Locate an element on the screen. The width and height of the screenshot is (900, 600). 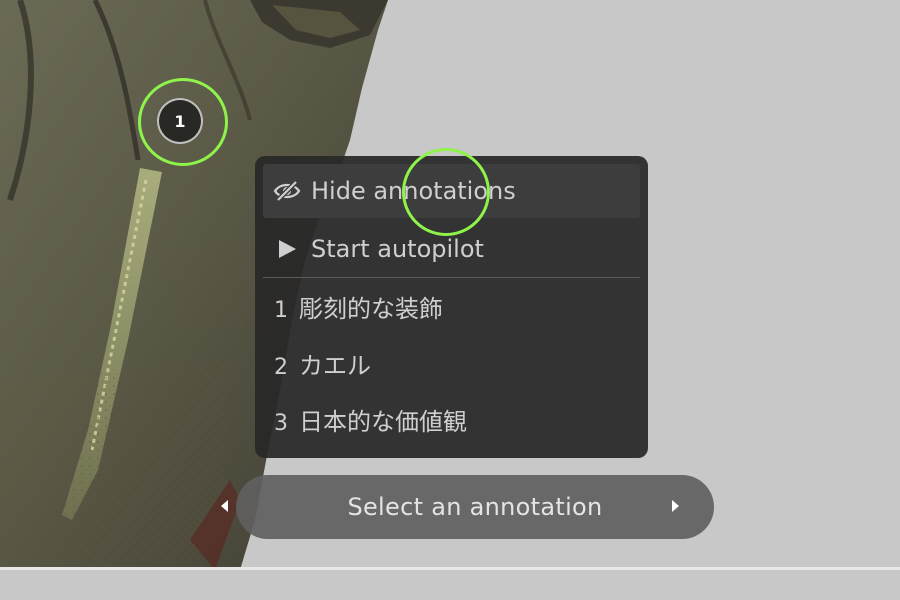
annotation-number: 1 is located at coordinates (281, 310).